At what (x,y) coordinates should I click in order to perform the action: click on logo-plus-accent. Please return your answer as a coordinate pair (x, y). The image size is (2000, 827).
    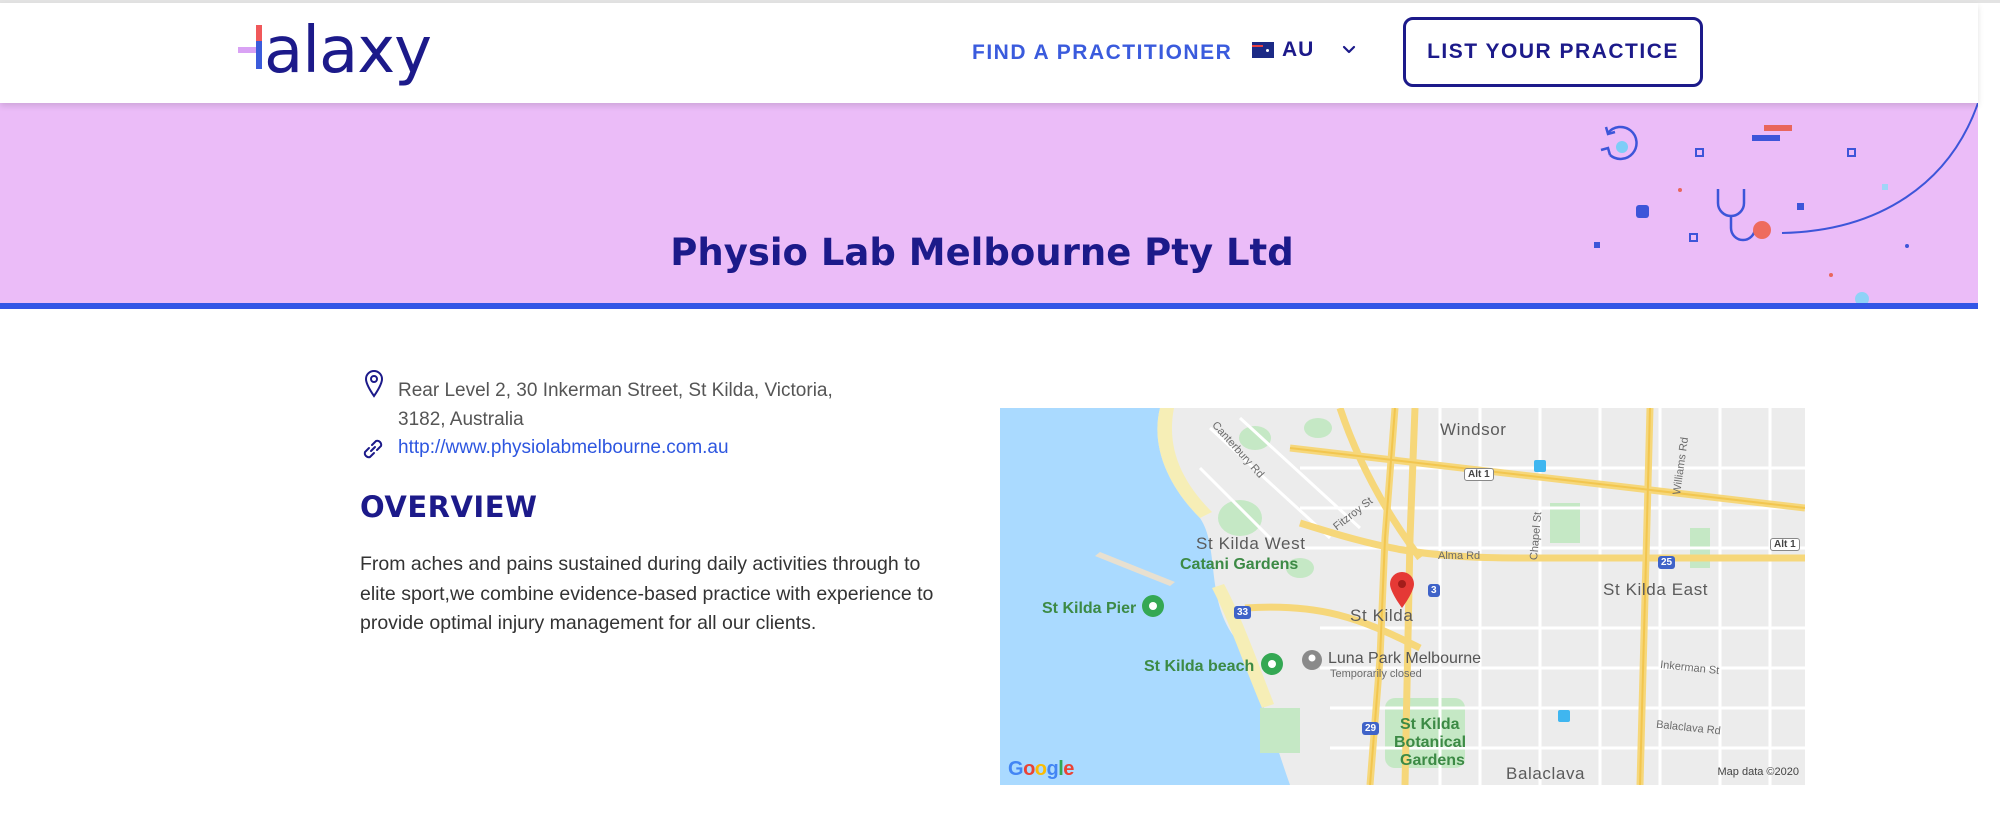
    Looking at the image, I should click on (259, 33).